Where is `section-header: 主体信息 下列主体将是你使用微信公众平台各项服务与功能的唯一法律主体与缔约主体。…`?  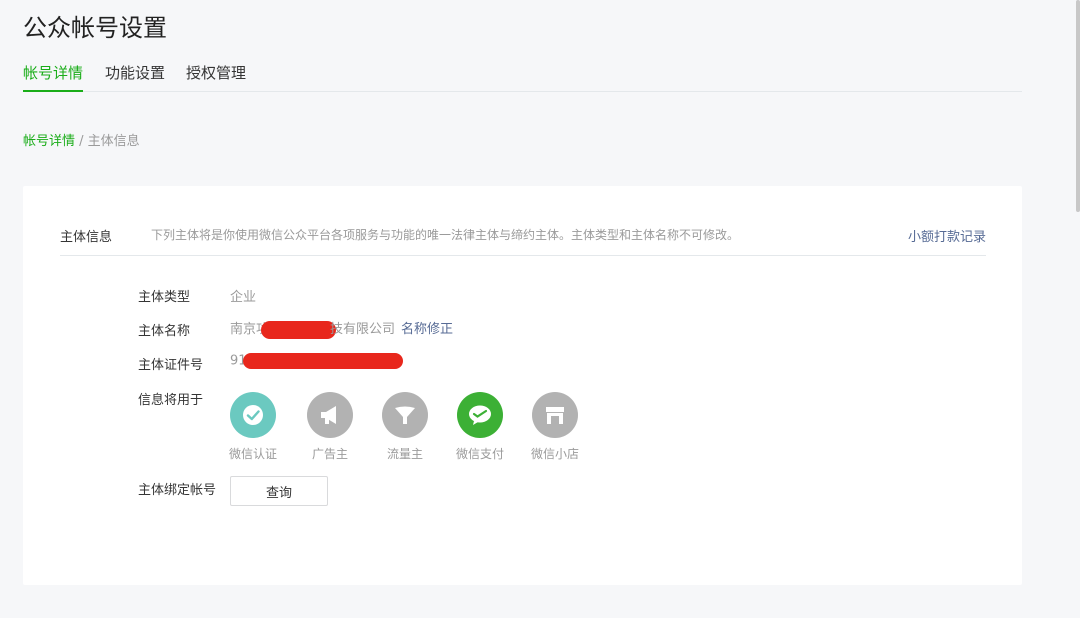
section-header: 主体信息 下列主体将是你使用微信公众平台各项服务与功能的唯一法律主体与缔约主体。… is located at coordinates (523, 241).